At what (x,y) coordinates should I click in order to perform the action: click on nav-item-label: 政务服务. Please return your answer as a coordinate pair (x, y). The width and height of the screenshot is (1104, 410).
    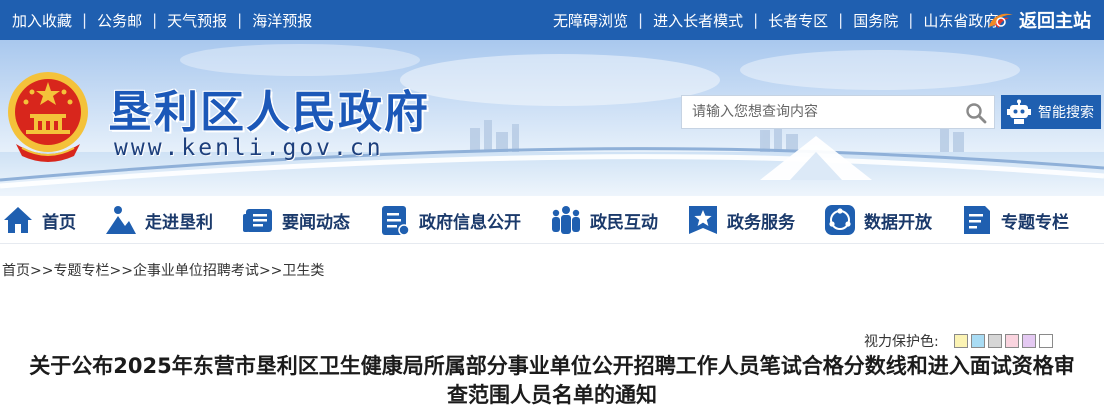
    Looking at the image, I should click on (761, 222).